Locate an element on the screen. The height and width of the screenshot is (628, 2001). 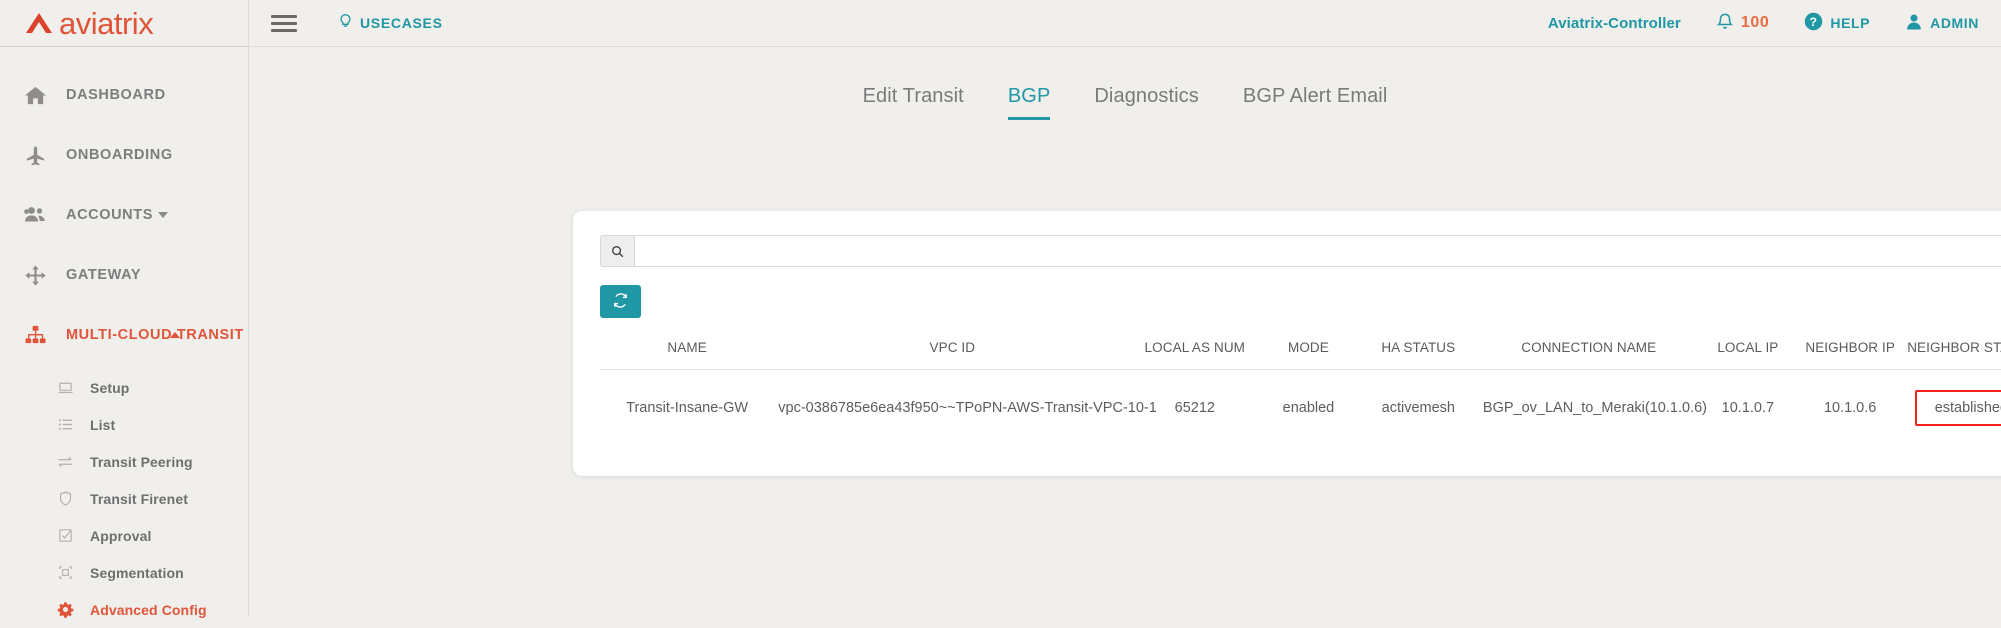
chevron-up-icon is located at coordinates (175, 335).